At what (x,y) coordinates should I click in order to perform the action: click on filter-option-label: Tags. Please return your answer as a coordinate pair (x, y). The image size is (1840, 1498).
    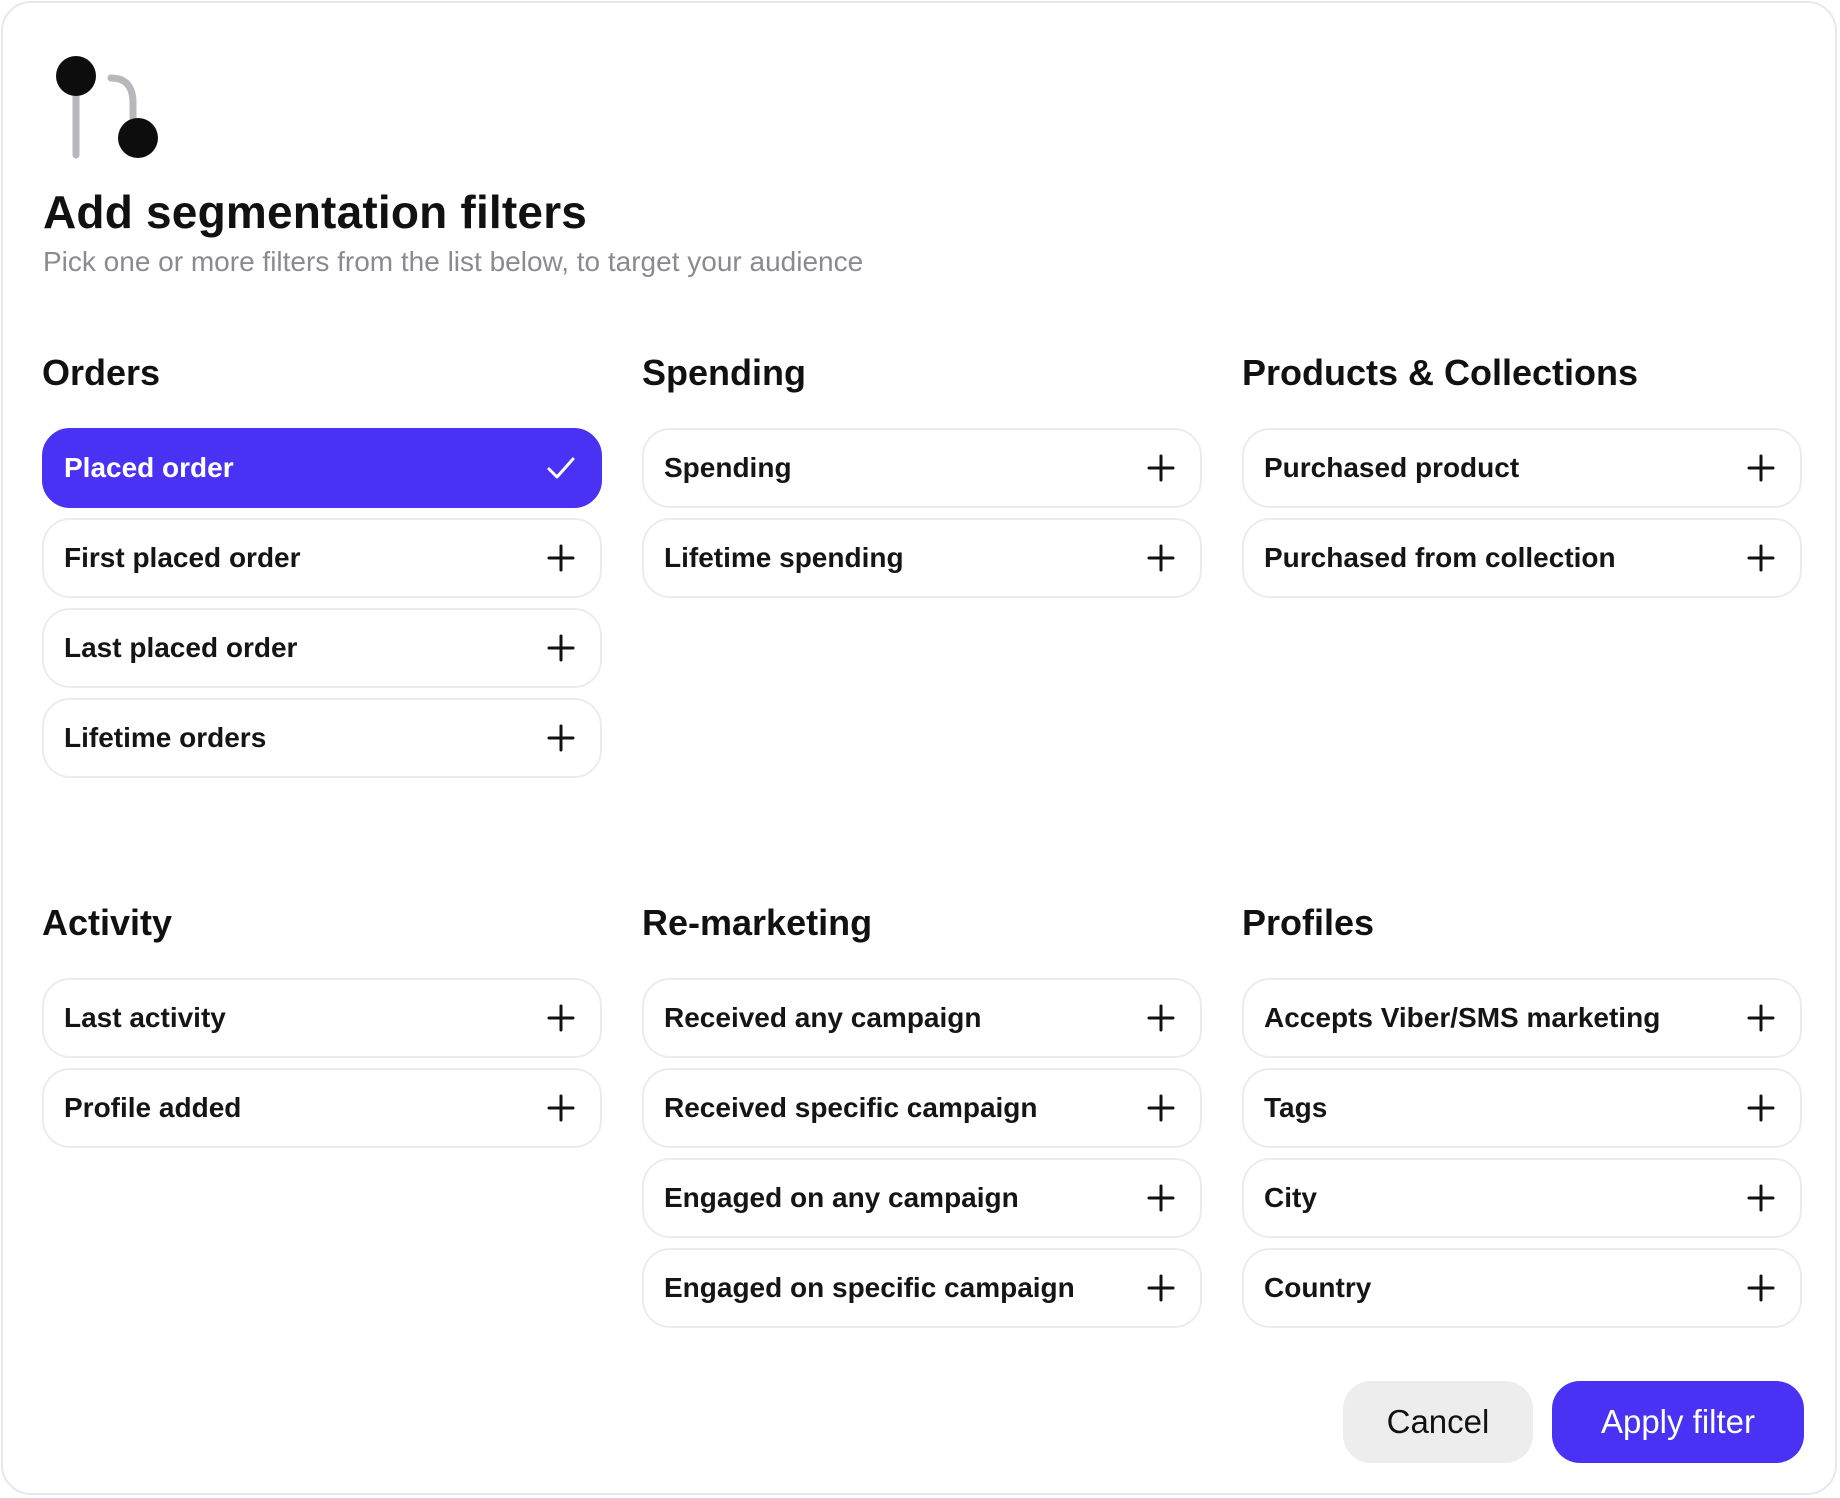
    Looking at the image, I should click on (1296, 1107).